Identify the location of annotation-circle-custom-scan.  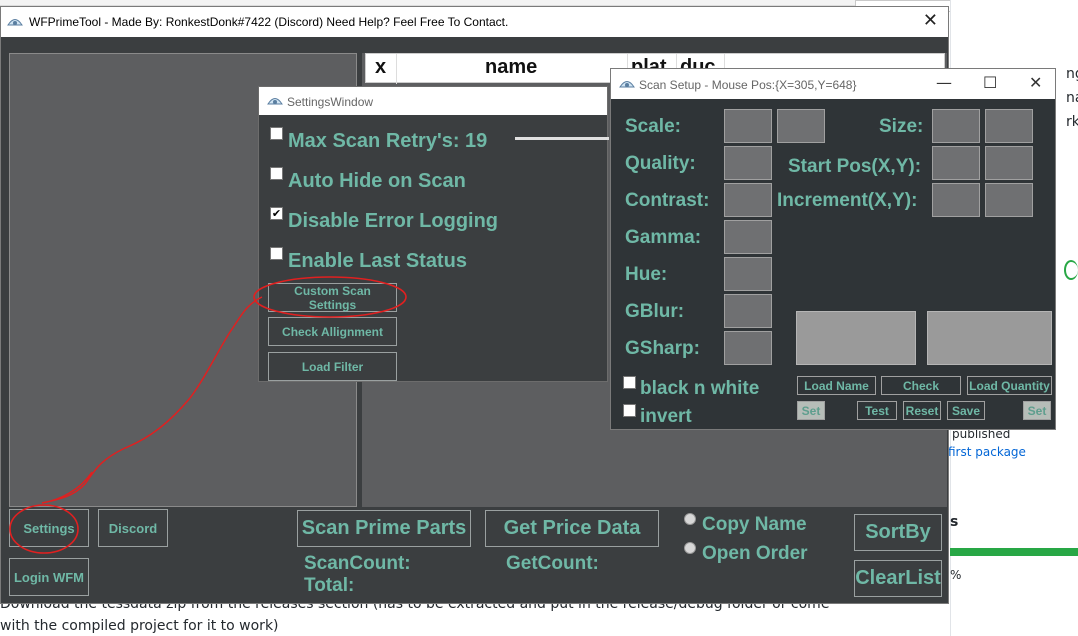
(330, 297).